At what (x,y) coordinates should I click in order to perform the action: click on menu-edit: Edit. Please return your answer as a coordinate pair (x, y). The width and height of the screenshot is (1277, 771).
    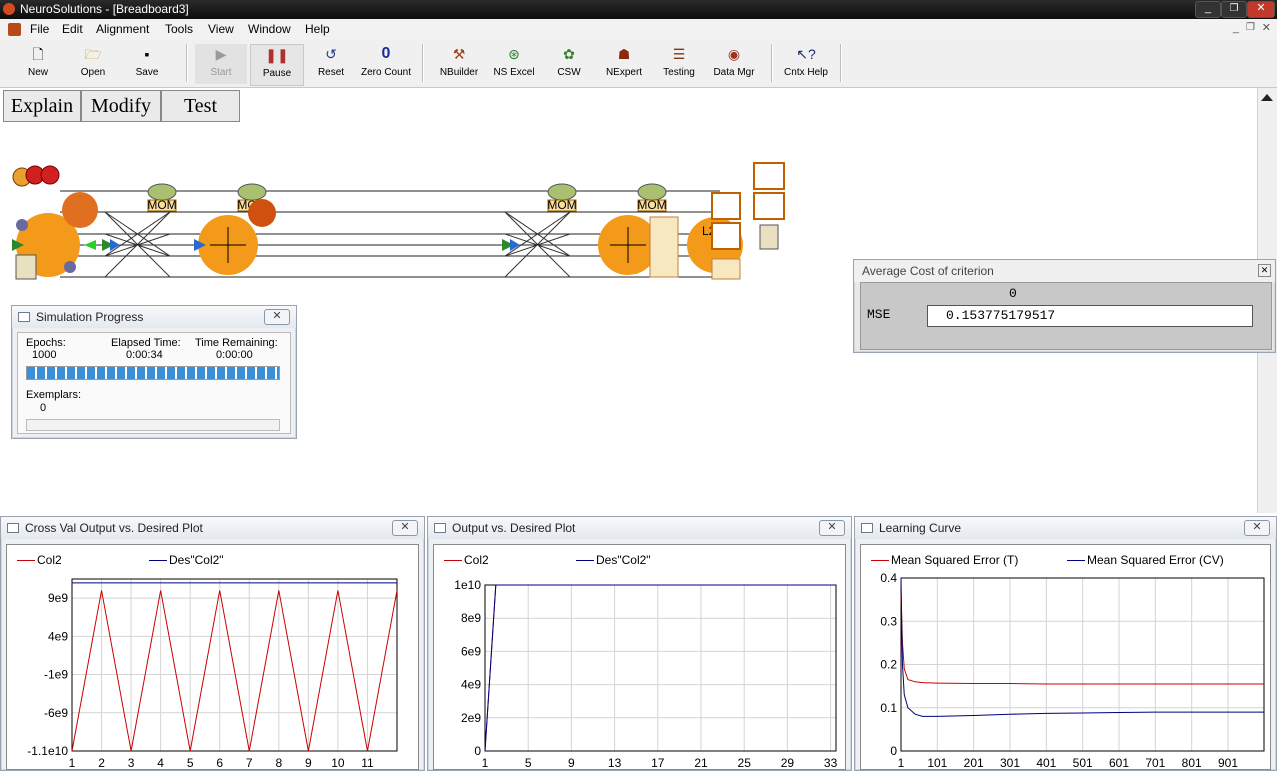
    Looking at the image, I should click on (72, 29).